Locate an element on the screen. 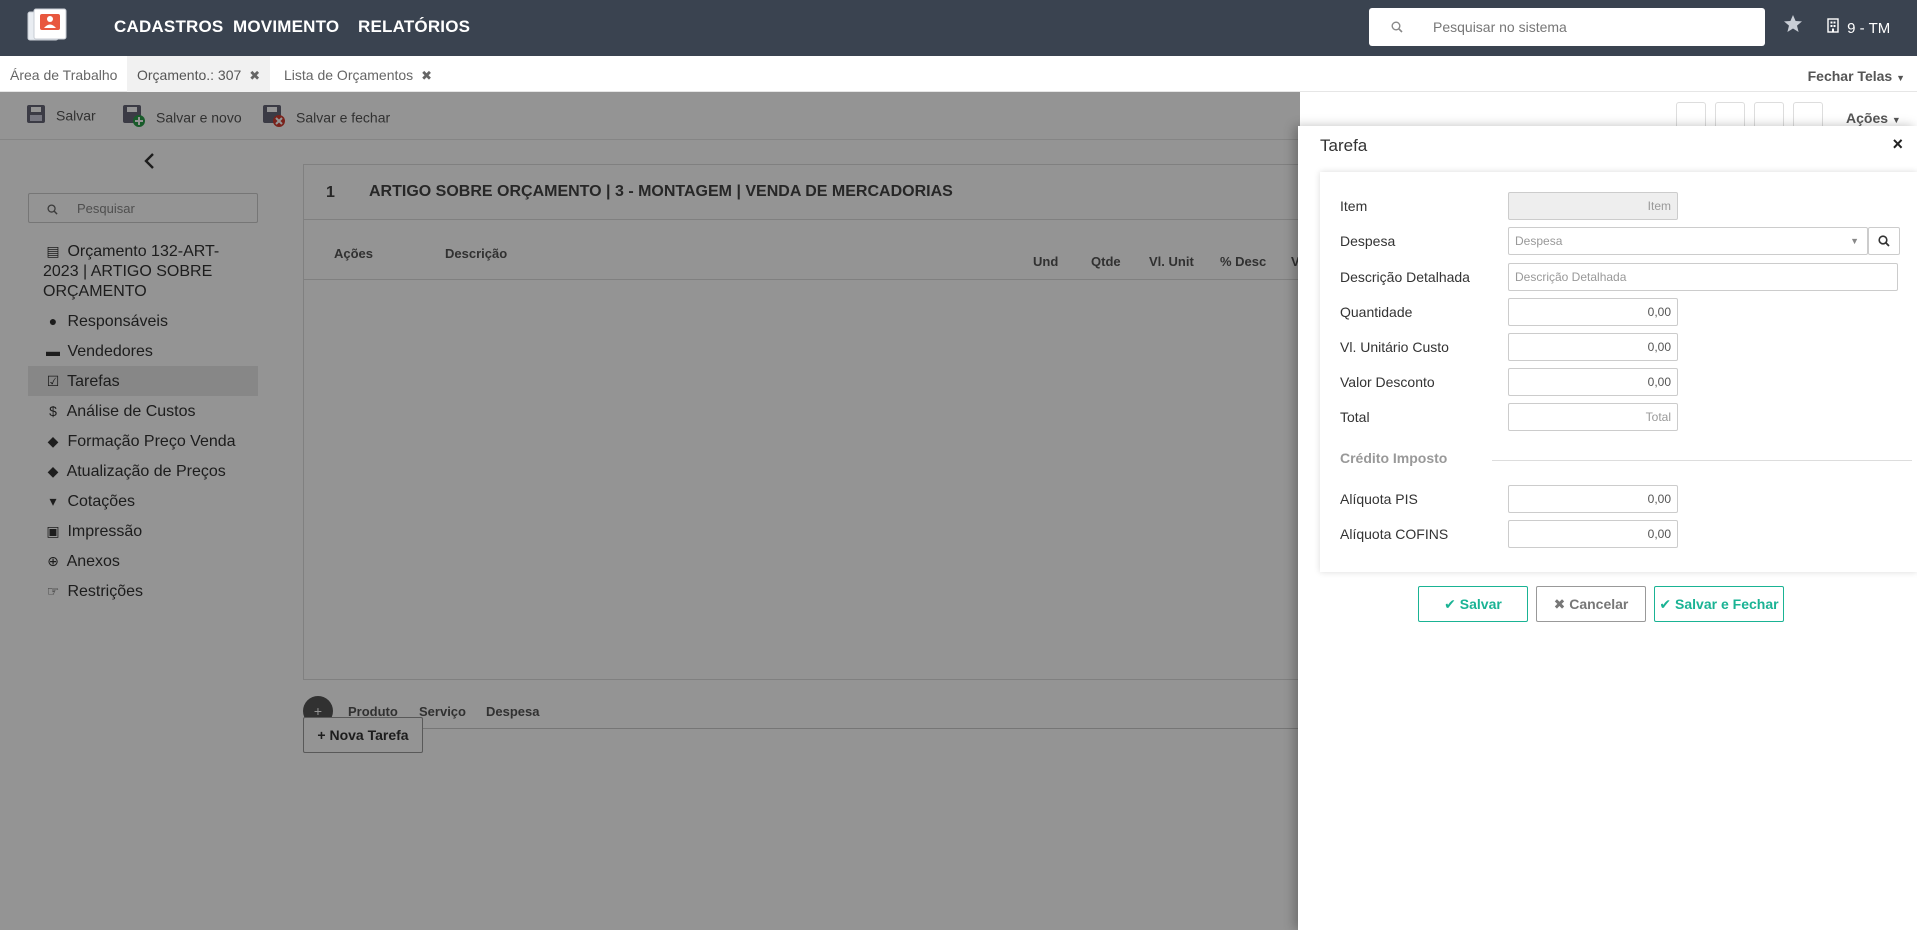 The width and height of the screenshot is (1917, 930). divider is located at coordinates (1702, 460).